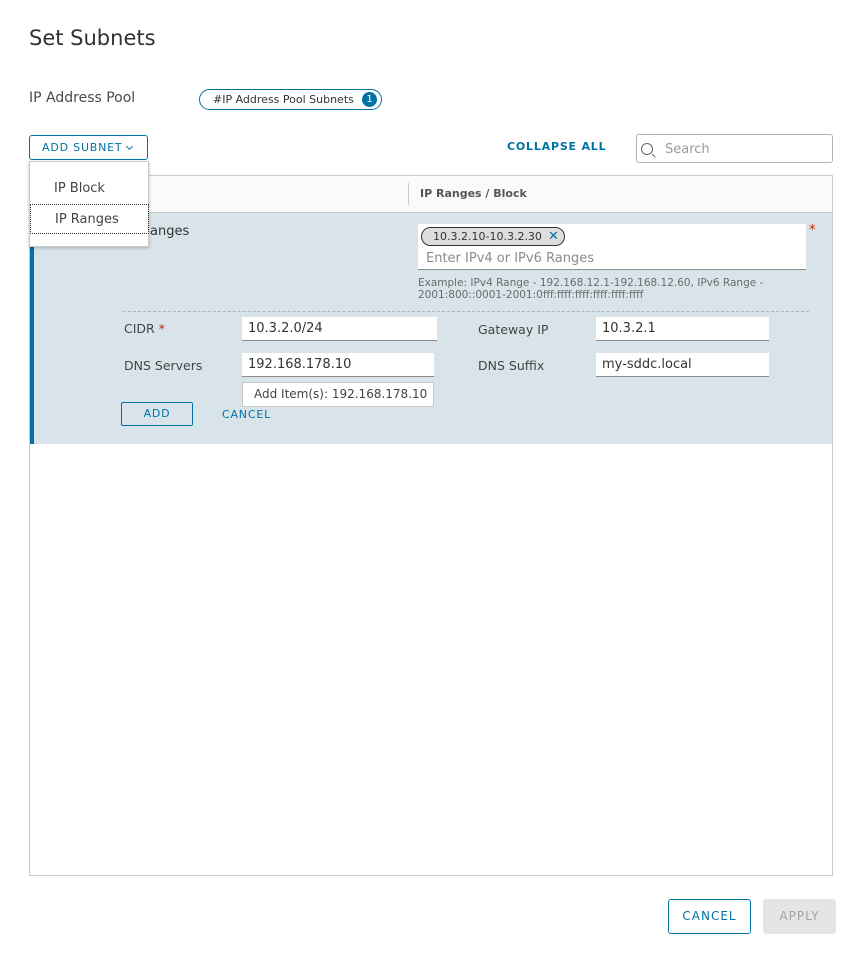 This screenshot has height=962, width=862. What do you see at coordinates (92, 38) in the screenshot?
I see `dialog-title: Set Subnets` at bounding box center [92, 38].